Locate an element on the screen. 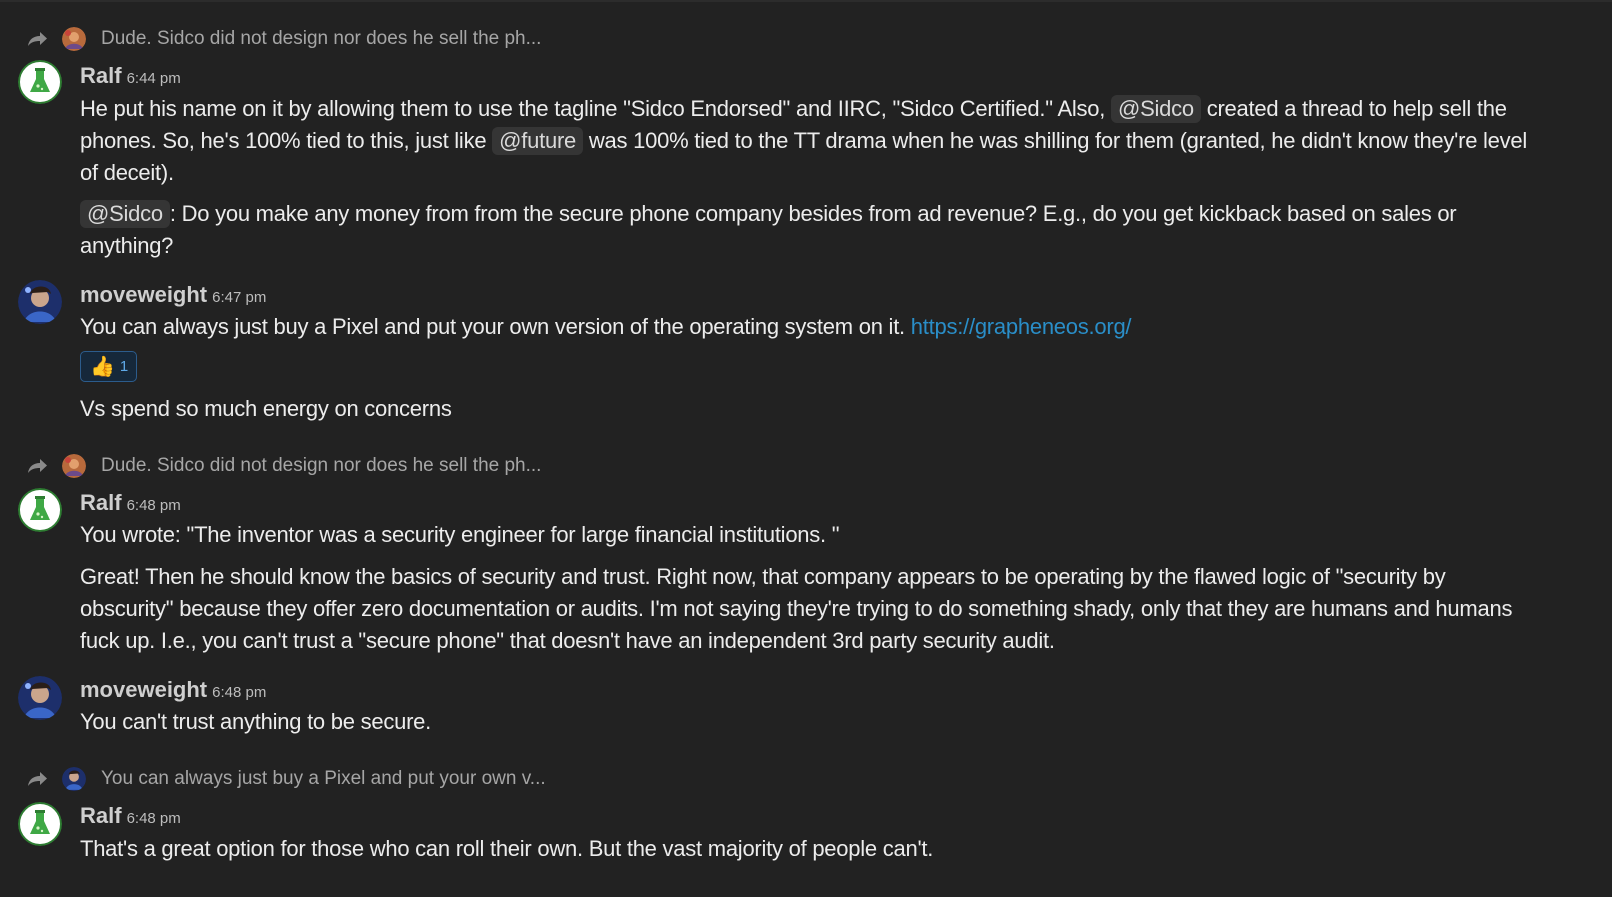 The image size is (1612, 897). message-header: moveweight 6:48 pm is located at coordinates (173, 690).